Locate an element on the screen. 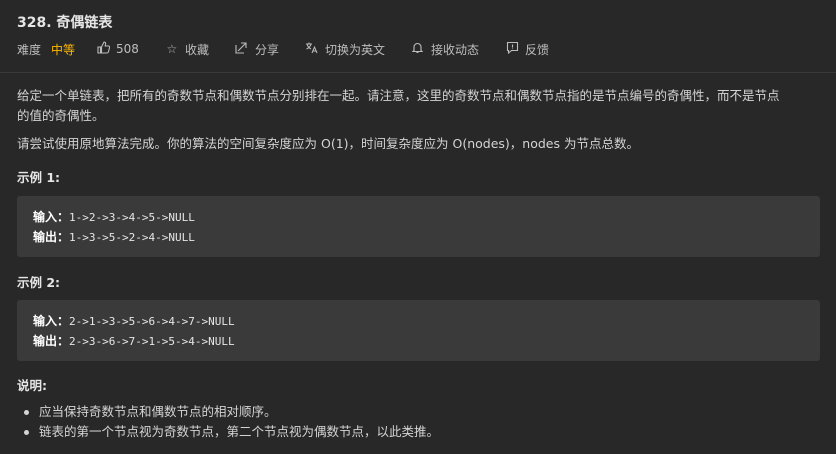 This screenshot has height=454, width=836. notify-button: 接收动态 is located at coordinates (445, 49).